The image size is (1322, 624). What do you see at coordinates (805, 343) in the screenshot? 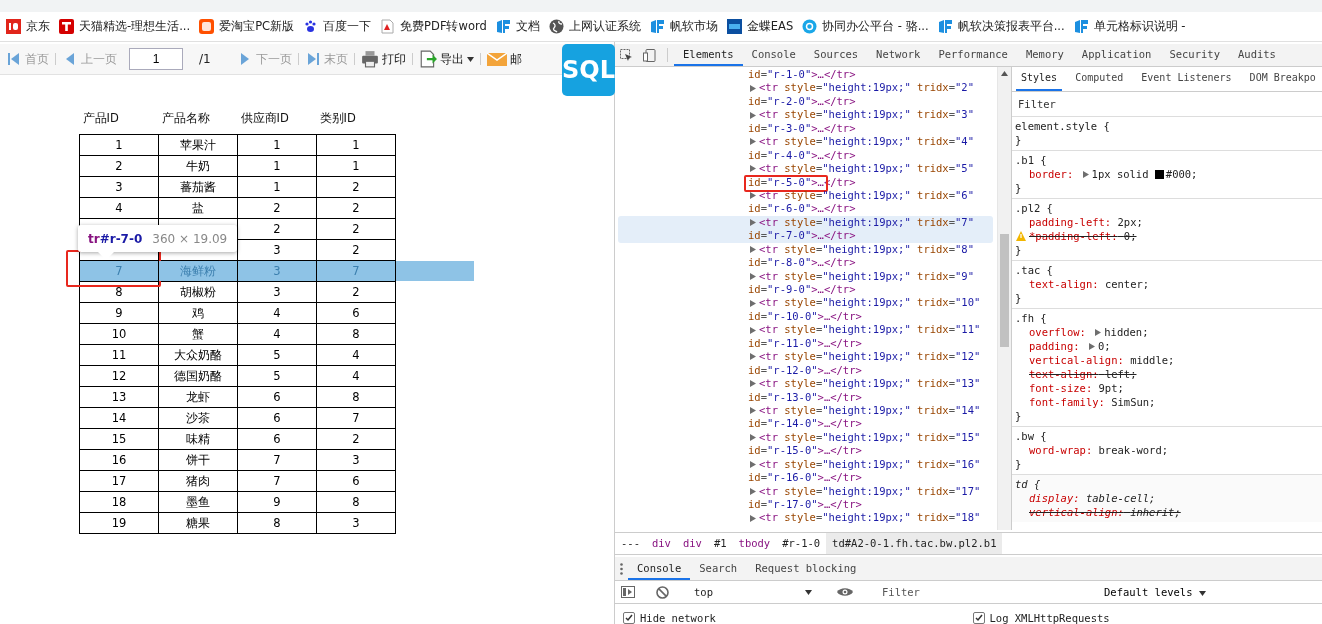
I see `code-line: id="r-11-0">…</tr>` at bounding box center [805, 343].